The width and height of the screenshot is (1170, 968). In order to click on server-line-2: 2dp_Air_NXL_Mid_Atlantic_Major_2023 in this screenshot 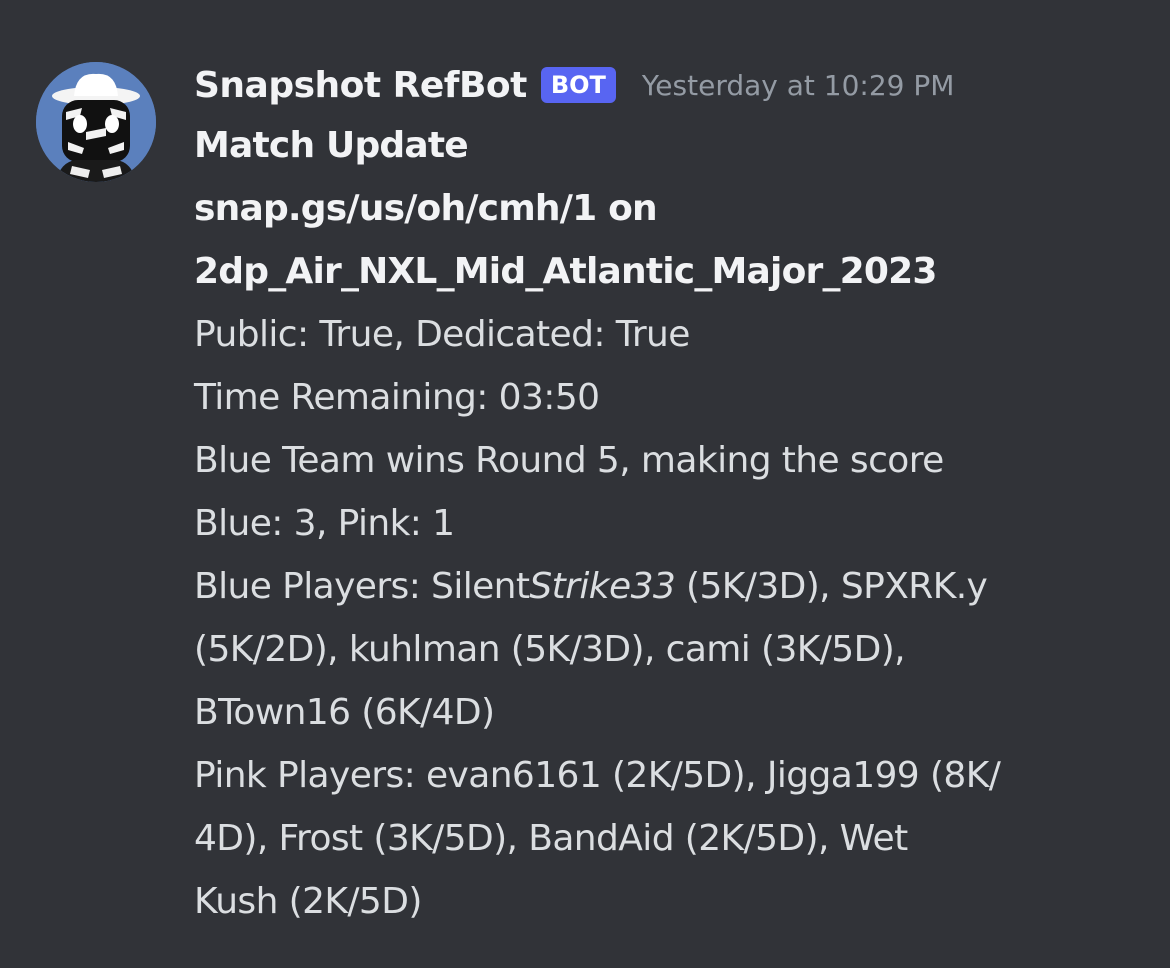, I will do `click(565, 271)`.